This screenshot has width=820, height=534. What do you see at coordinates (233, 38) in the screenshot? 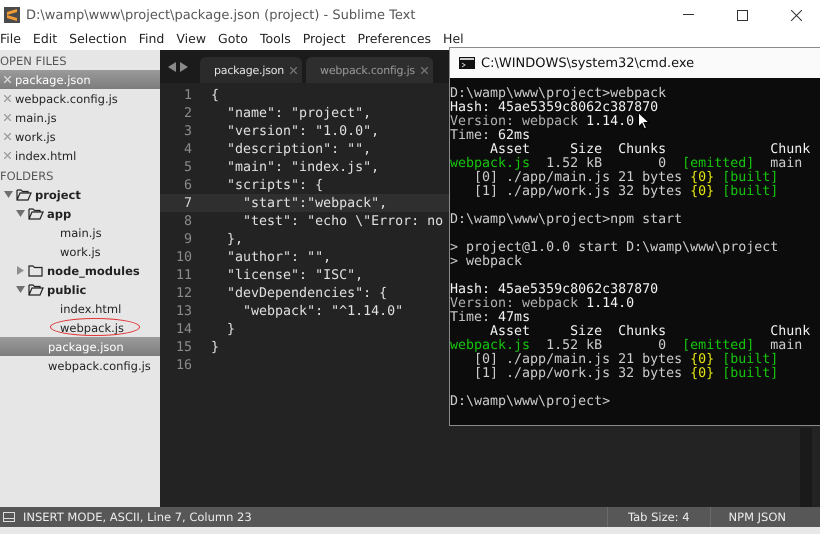
I see `menu-item: Goto` at bounding box center [233, 38].